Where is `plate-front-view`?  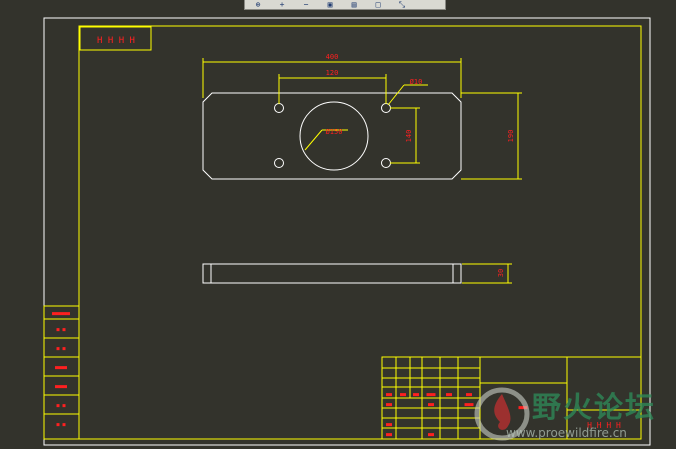
plate-front-view is located at coordinates (332, 136).